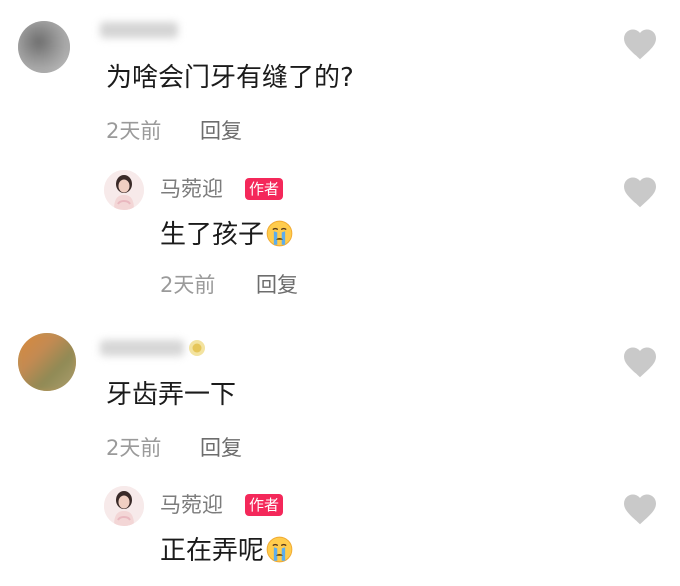  I want to click on reply-text-content: 正在弄呢, so click(212, 551).